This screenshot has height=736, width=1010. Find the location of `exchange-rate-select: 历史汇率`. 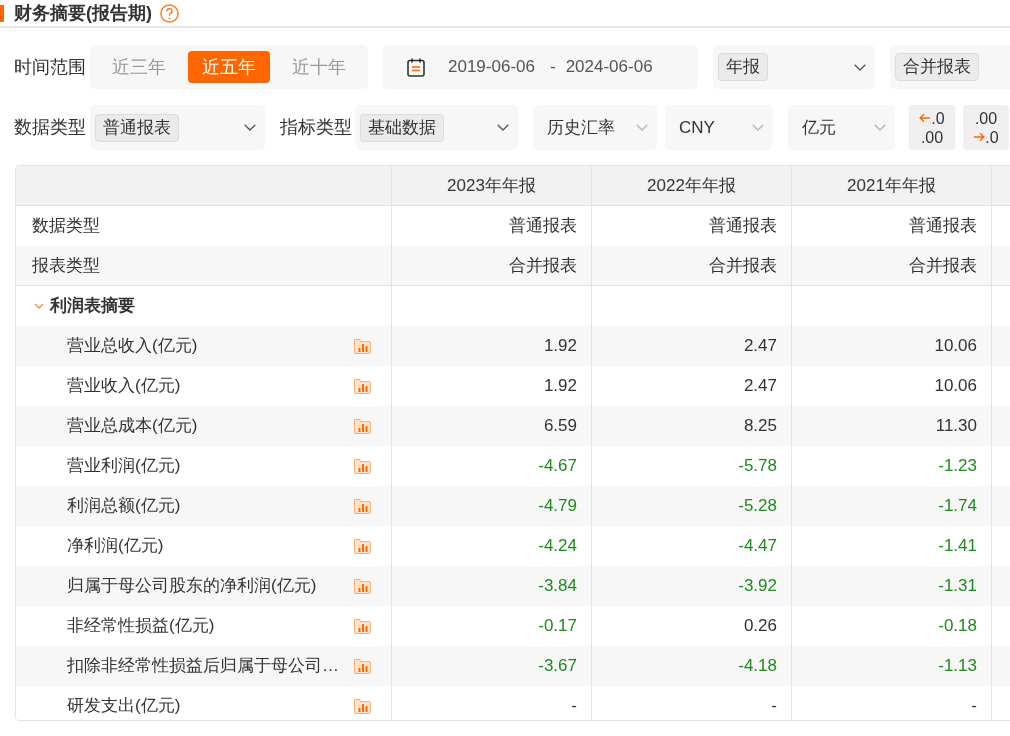

exchange-rate-select: 历史汇率 is located at coordinates (595, 127).